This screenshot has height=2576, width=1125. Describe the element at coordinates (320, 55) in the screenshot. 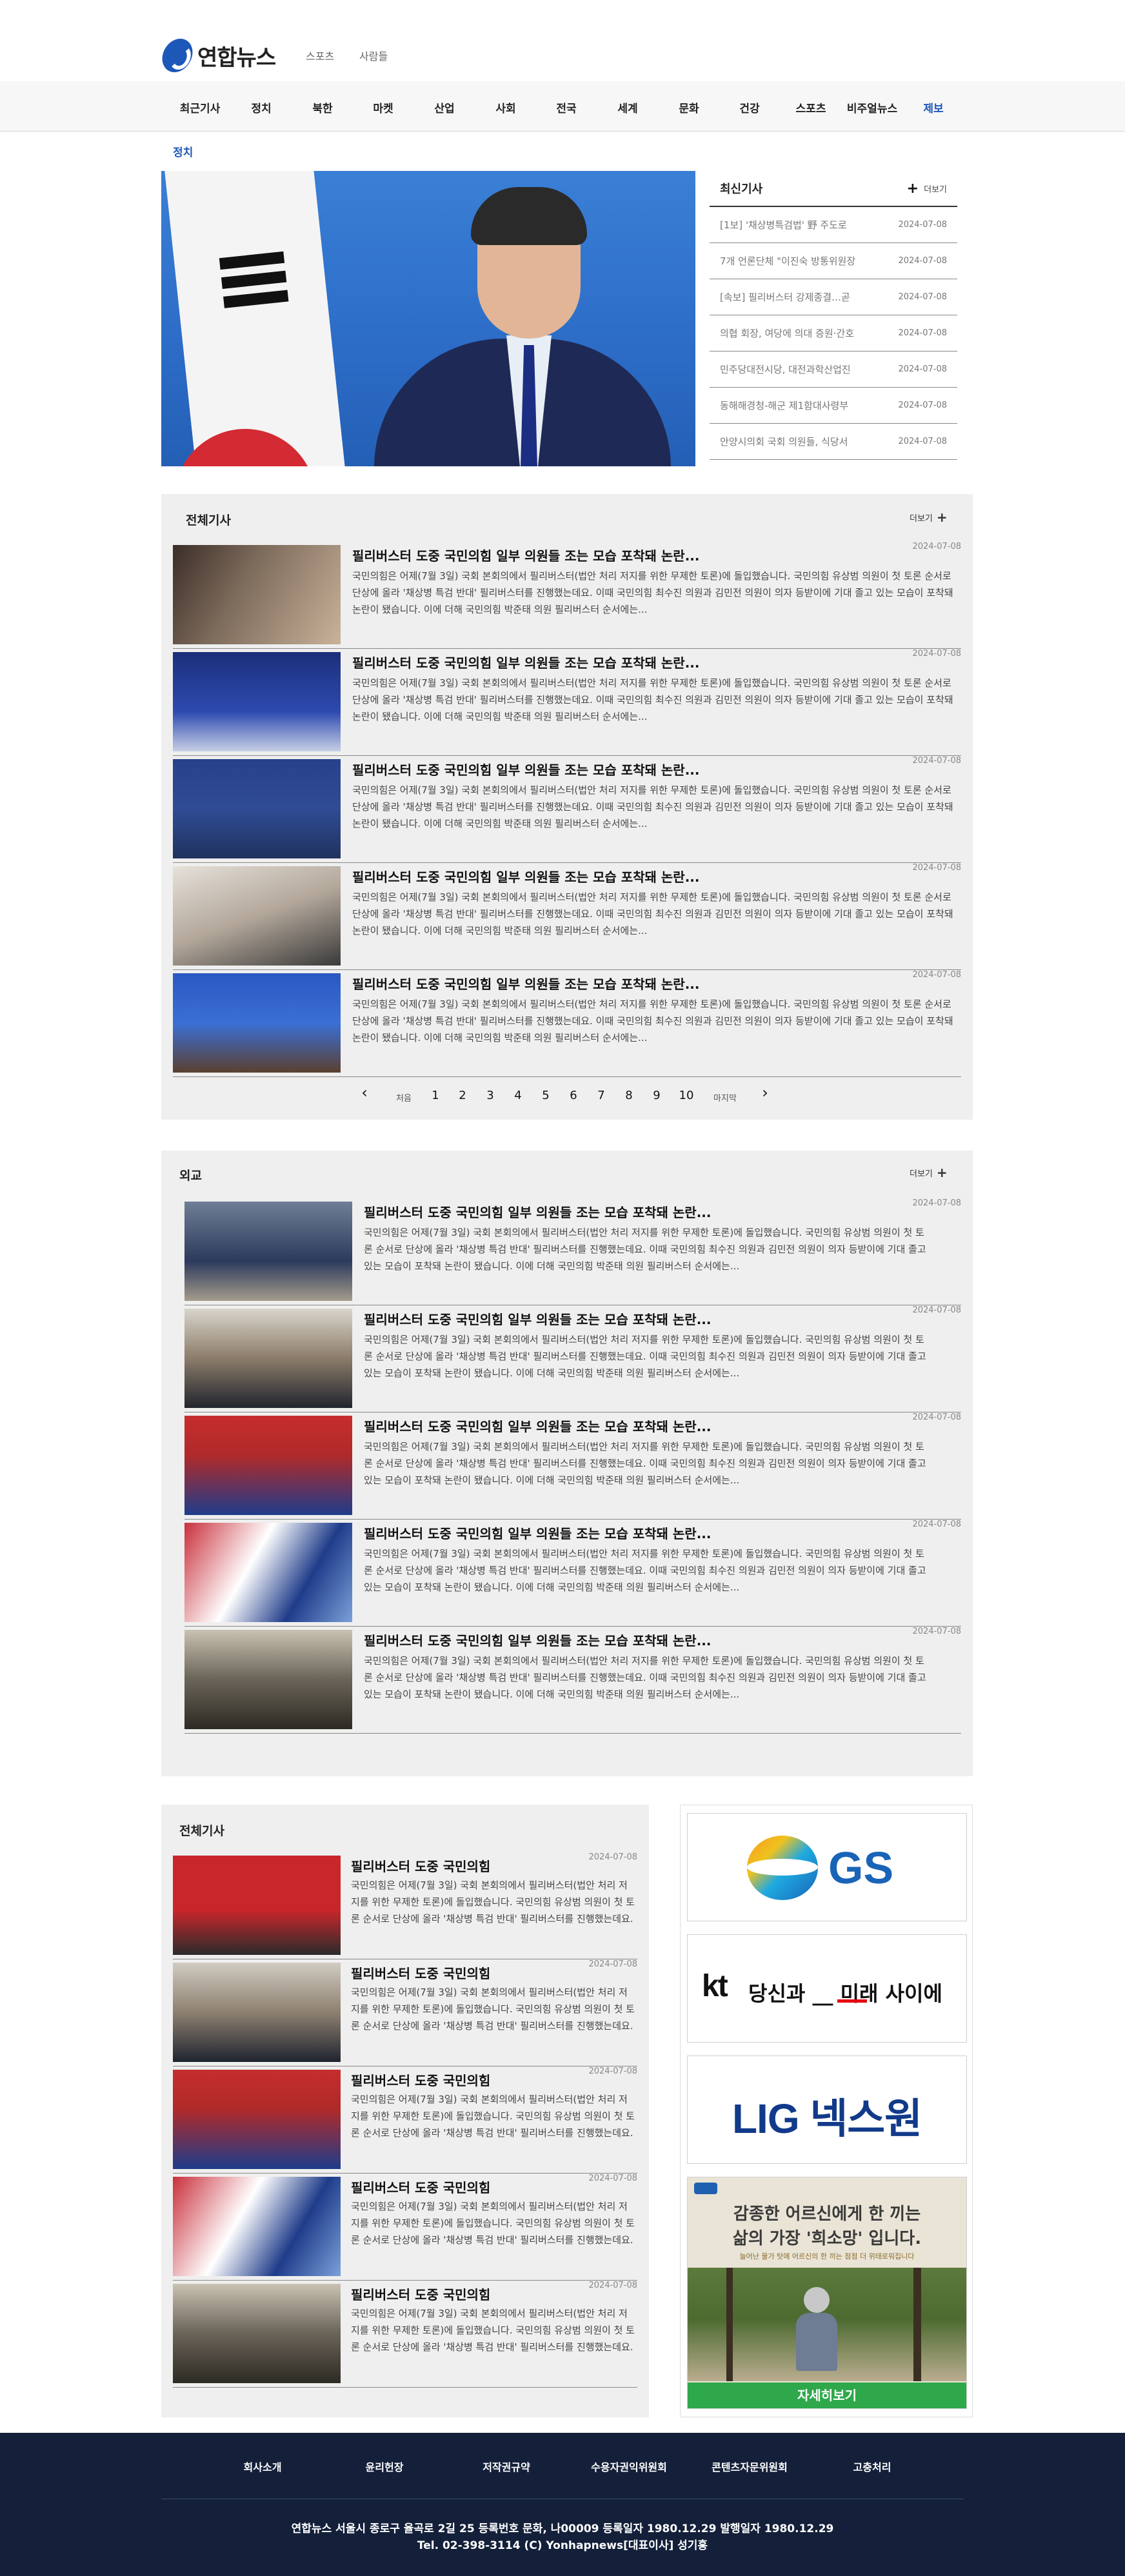

I see `header-link-sports: 스포츠` at that location.